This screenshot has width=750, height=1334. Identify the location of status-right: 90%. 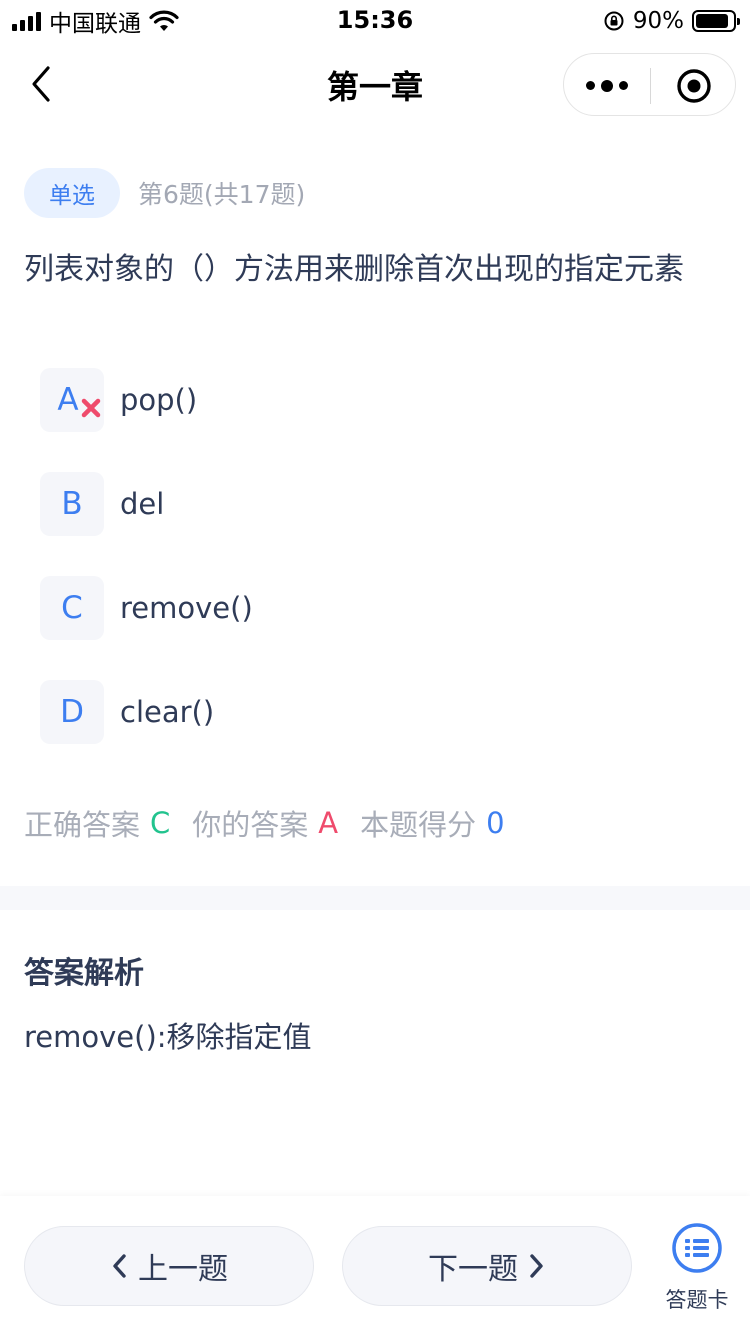
(671, 21).